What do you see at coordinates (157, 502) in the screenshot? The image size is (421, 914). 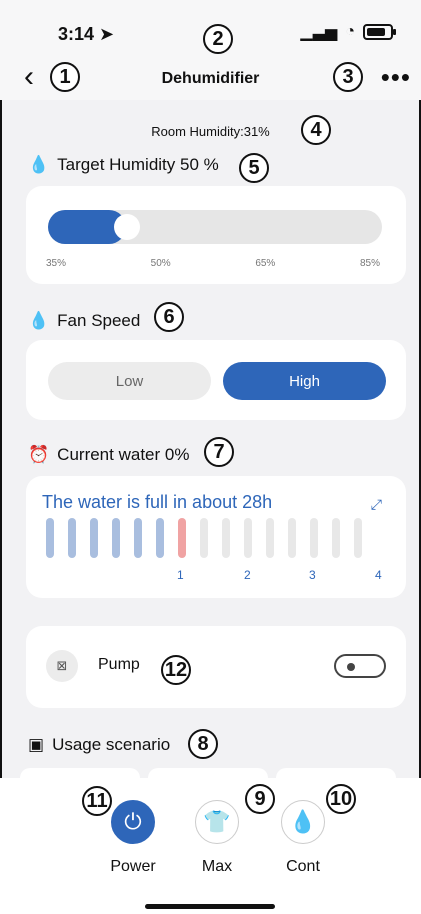 I see `water-full-message: The water is full in about 28h` at bounding box center [157, 502].